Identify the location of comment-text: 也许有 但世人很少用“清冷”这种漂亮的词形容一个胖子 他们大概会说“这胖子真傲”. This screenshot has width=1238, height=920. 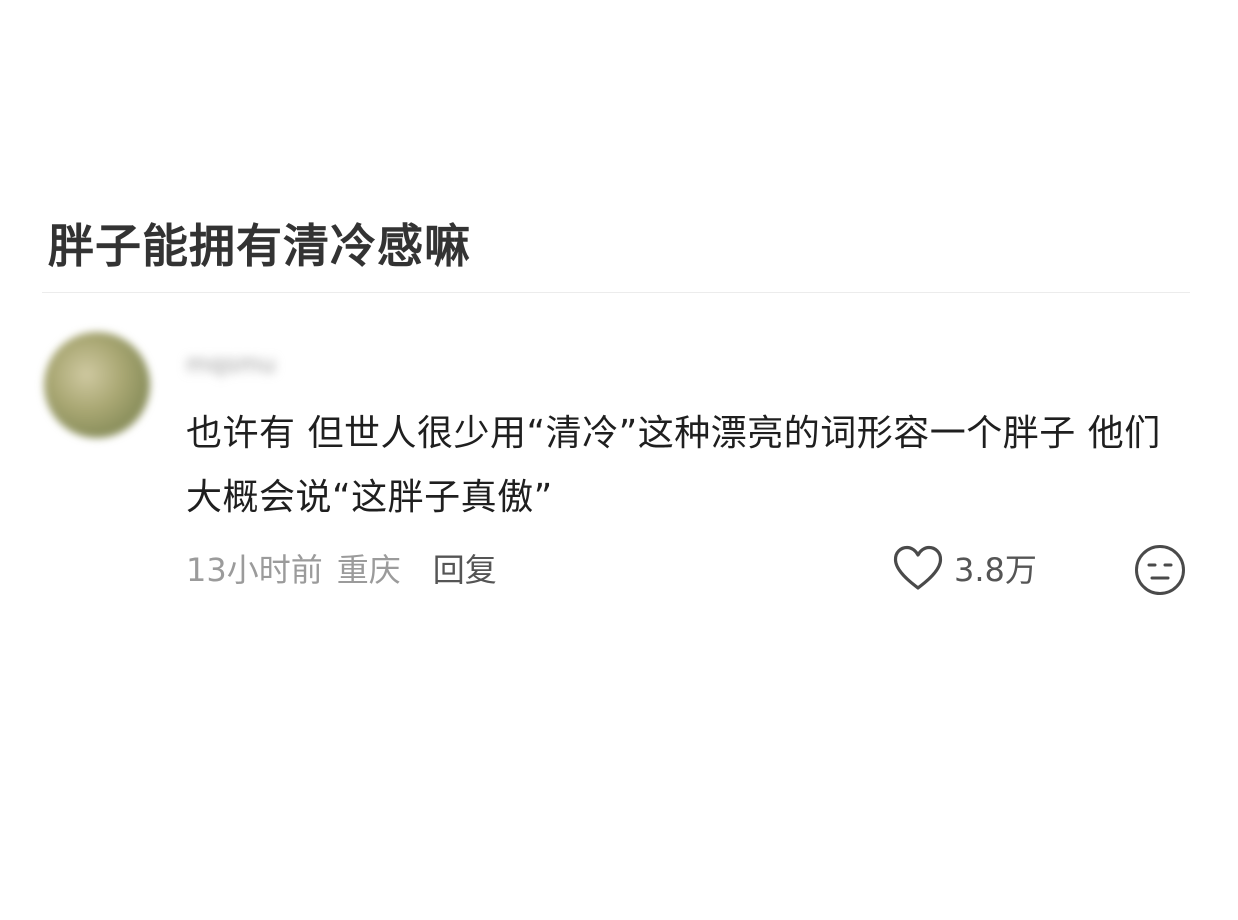
(673, 465).